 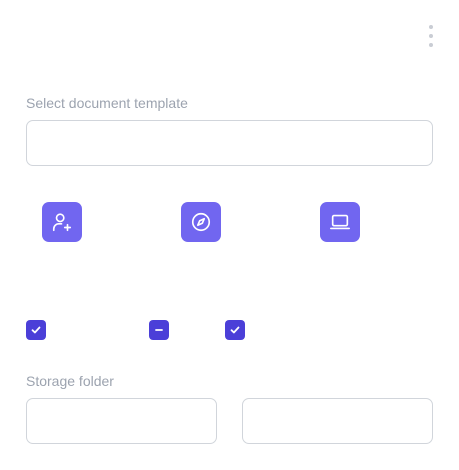 I want to click on template-input, so click(x=229, y=143).